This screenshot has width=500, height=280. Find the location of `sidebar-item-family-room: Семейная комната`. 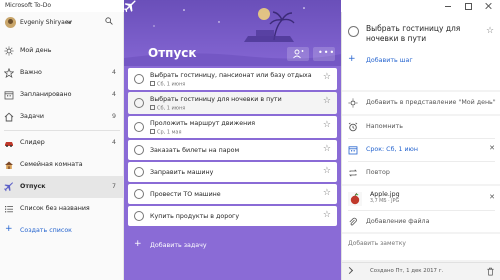

sidebar-item-family-room: Семейная комната is located at coordinates (62, 165).